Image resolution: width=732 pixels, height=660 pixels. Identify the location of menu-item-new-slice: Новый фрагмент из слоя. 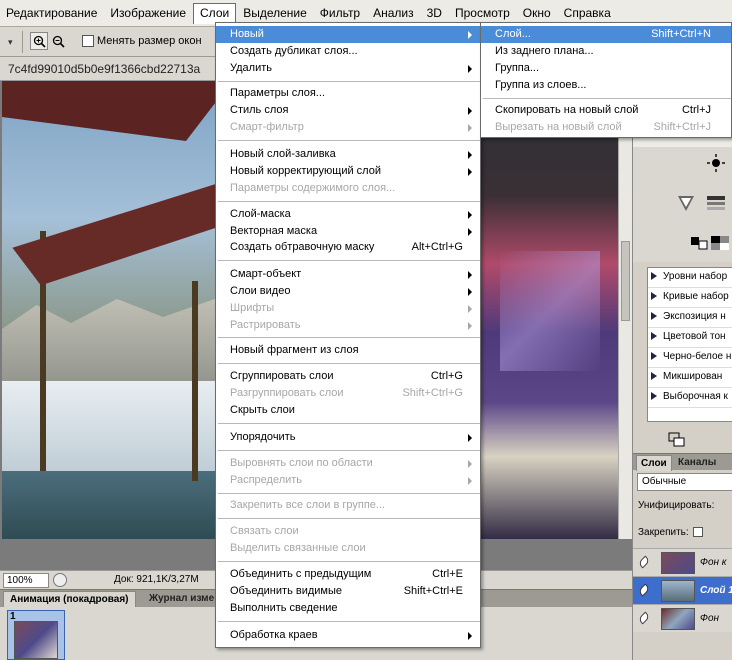
(348, 350).